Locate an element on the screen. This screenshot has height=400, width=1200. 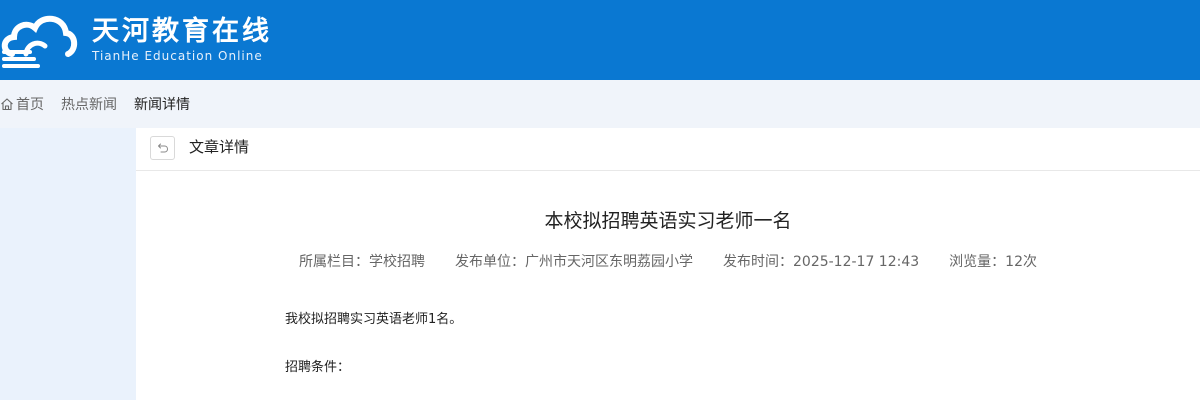
breadcrumb-hot-news-label: 热点新闻 is located at coordinates (89, 105).